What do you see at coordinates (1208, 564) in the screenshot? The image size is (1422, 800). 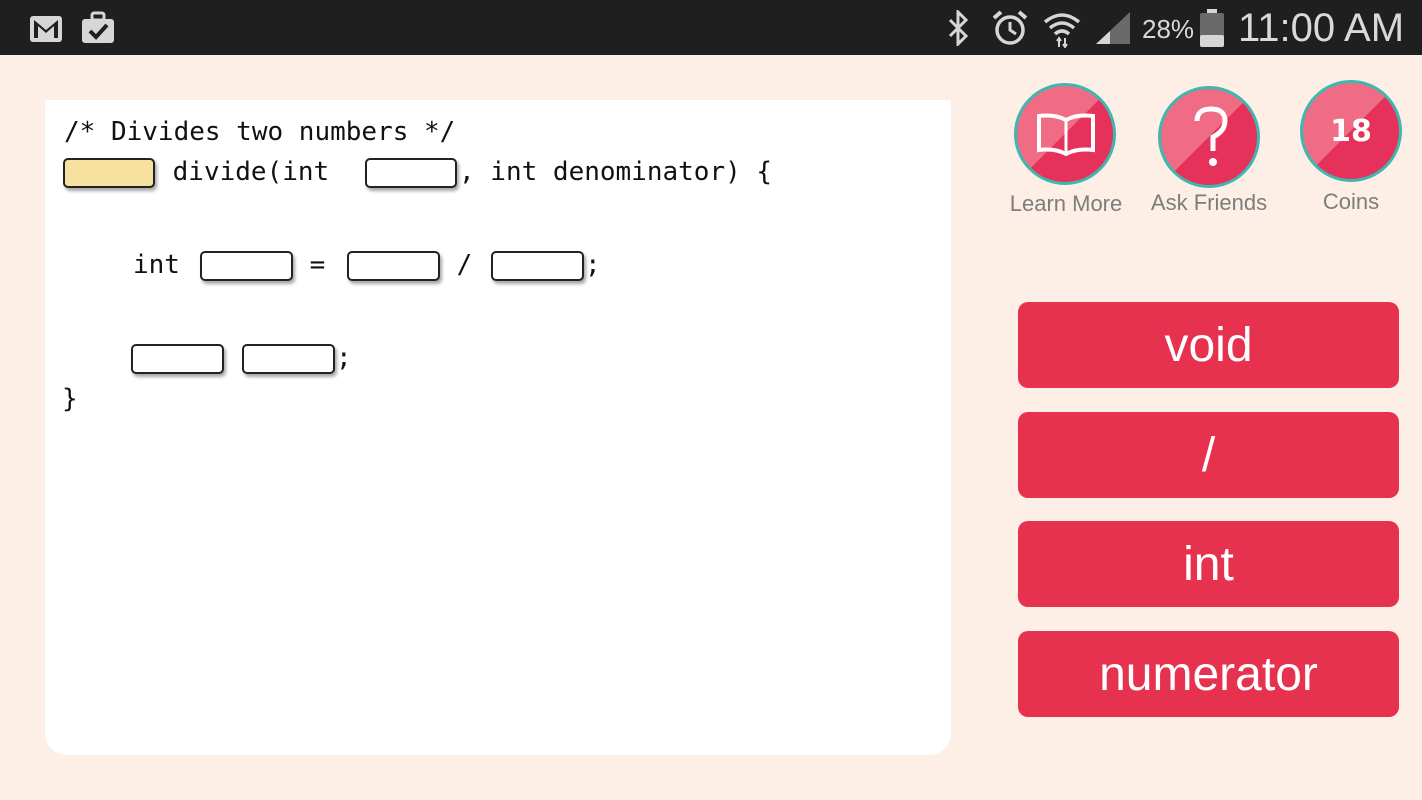 I see `option-int: int` at bounding box center [1208, 564].